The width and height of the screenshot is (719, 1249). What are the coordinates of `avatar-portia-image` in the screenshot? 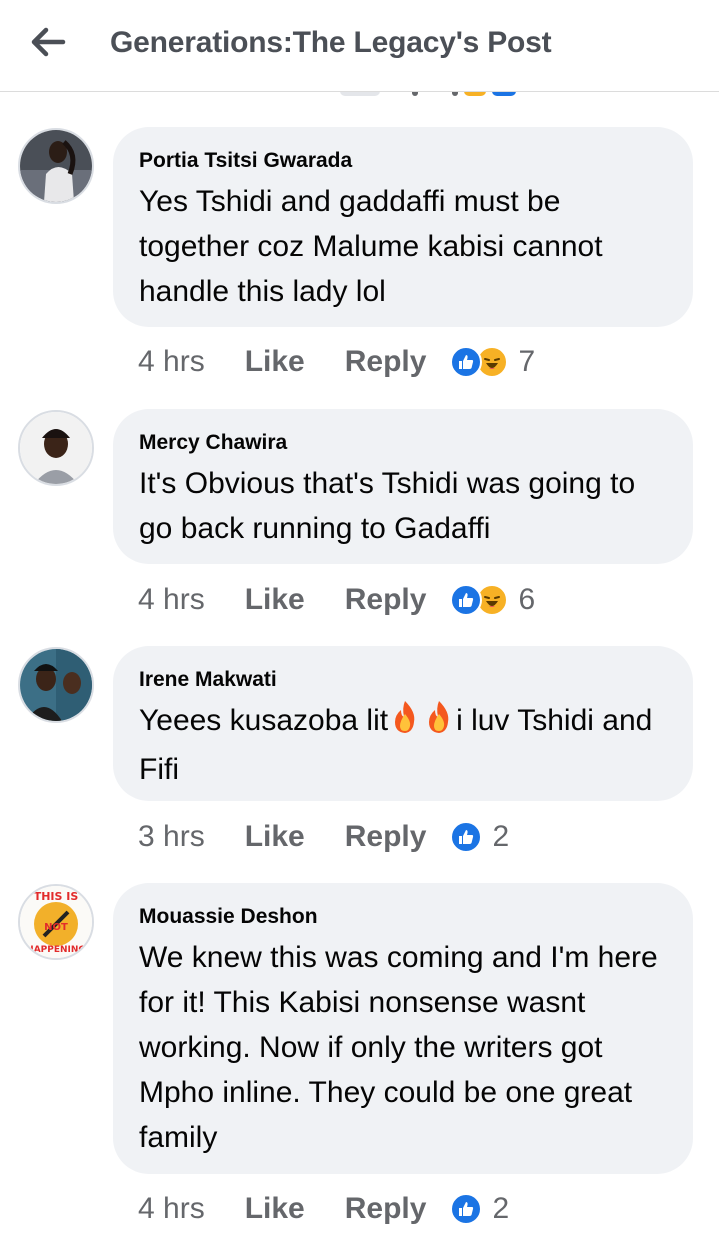 It's located at (56, 166).